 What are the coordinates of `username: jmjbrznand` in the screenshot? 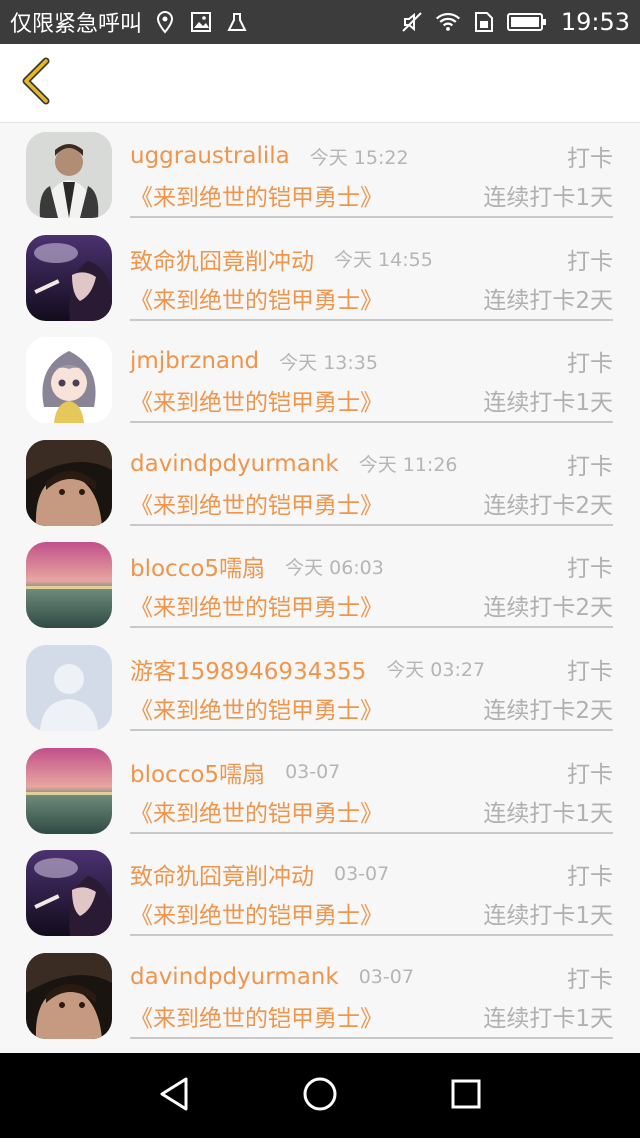 It's located at (194, 361).